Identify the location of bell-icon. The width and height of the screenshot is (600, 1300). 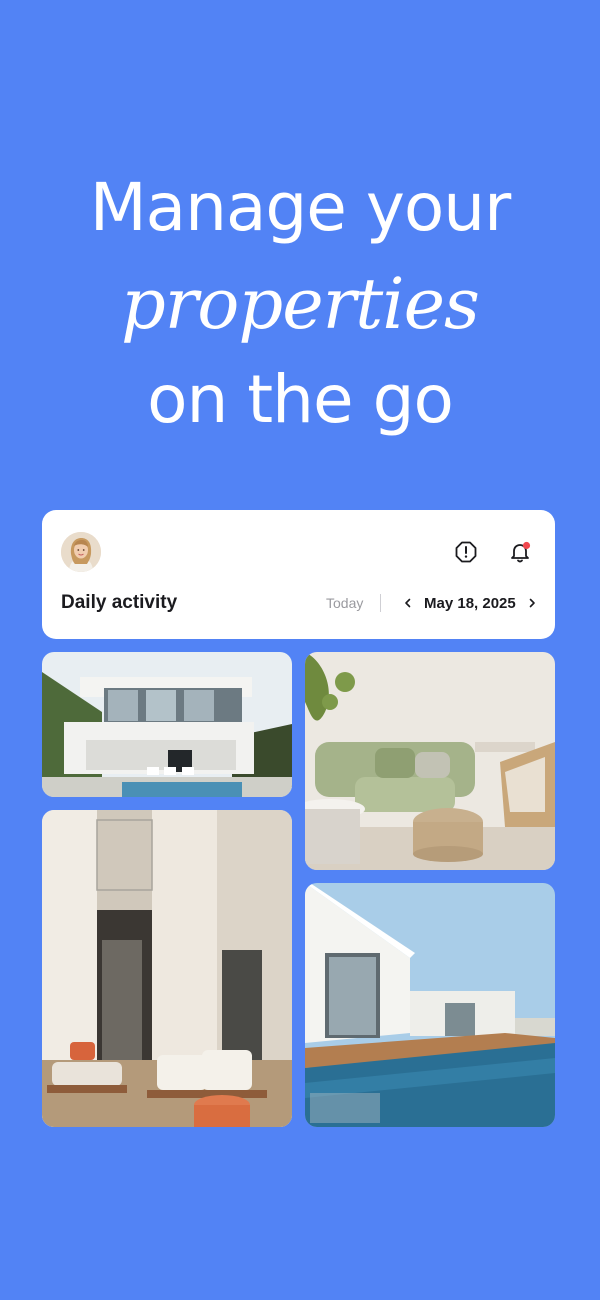
(520, 552).